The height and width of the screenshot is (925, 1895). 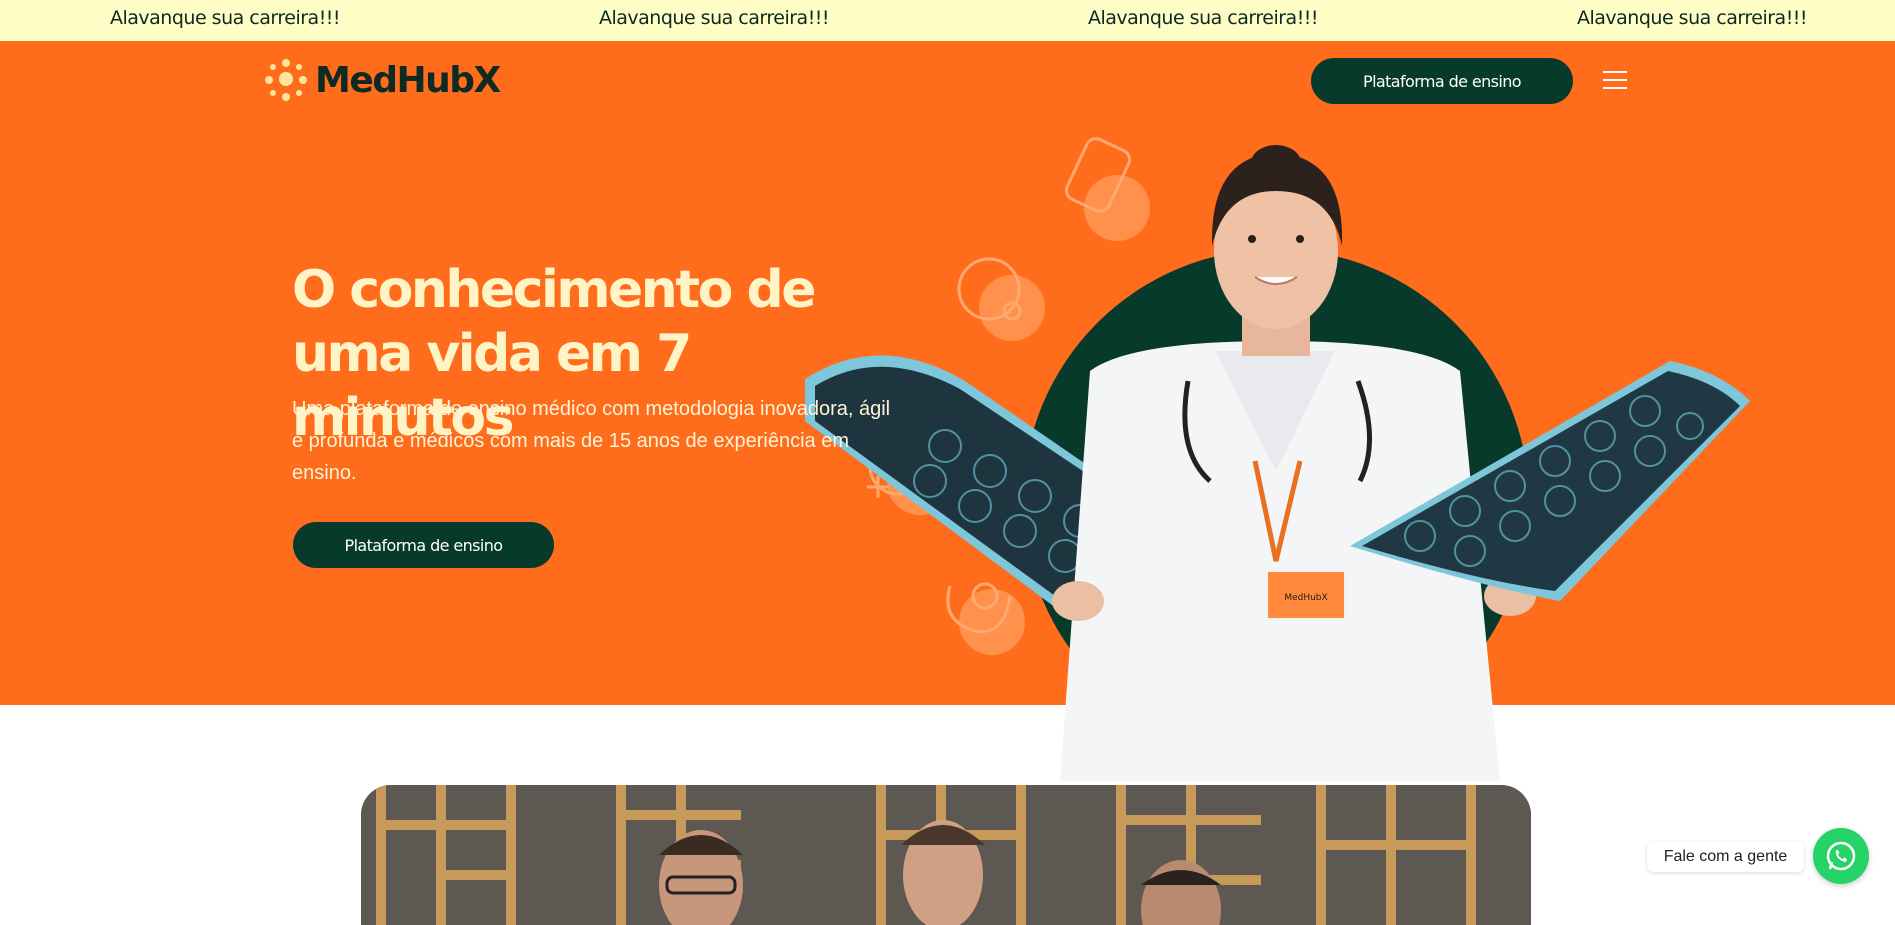 I want to click on whatsapp-icon, so click(x=1841, y=856).